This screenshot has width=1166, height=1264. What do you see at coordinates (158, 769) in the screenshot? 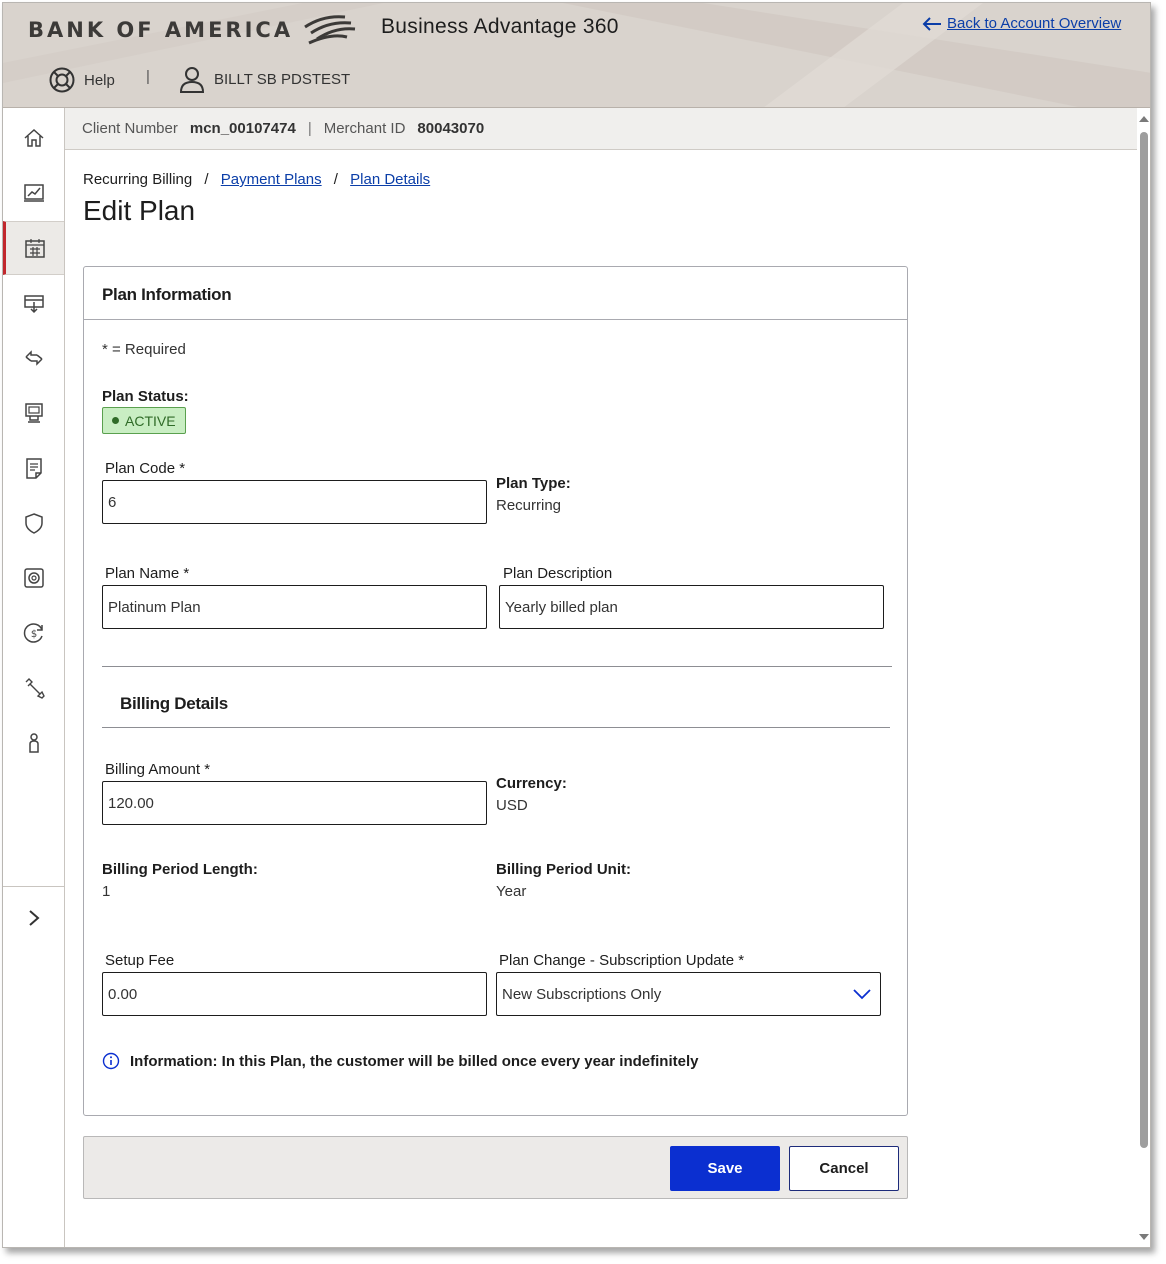
I see `billing-amount-label: Billing Amount *` at bounding box center [158, 769].